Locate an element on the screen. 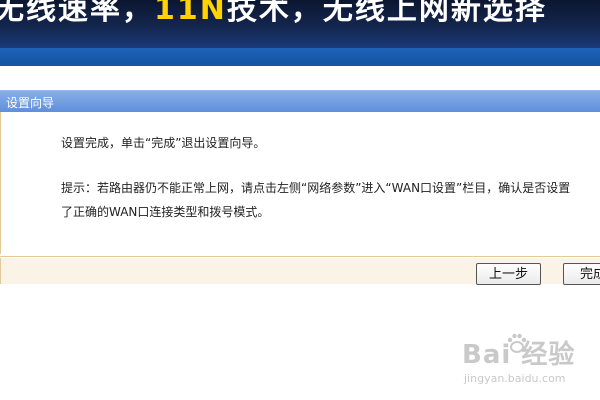 The image size is (600, 400). banner-text-after: 技术，无线上网新选择 is located at coordinates (386, 13).